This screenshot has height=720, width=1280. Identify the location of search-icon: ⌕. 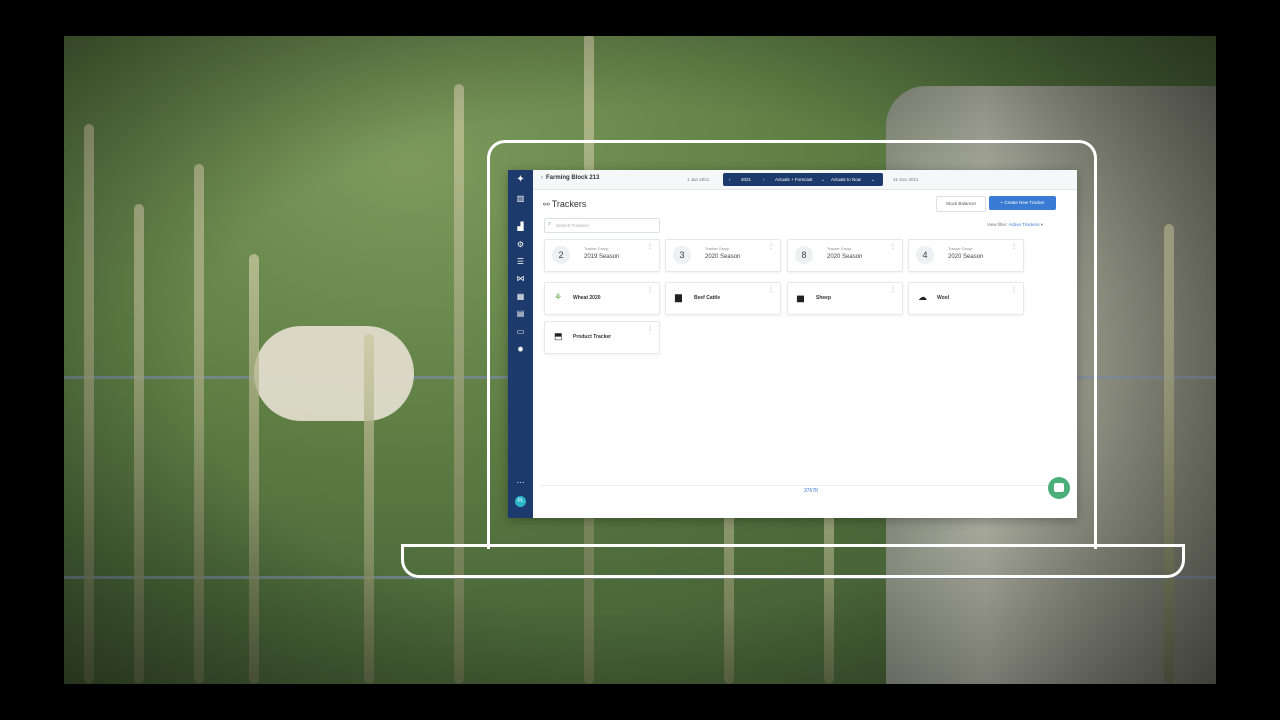
(550, 224).